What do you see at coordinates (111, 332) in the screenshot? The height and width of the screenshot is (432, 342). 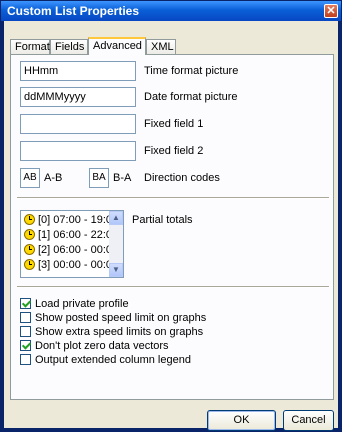 I see `option-show-extra-speed-limits: Show extra speed limits on graphs` at bounding box center [111, 332].